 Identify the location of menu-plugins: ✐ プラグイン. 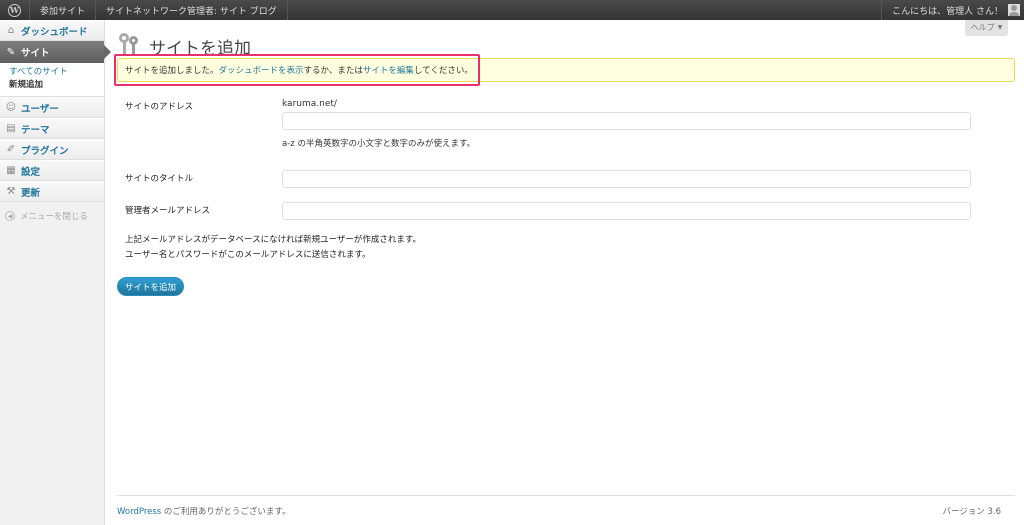
(52, 149).